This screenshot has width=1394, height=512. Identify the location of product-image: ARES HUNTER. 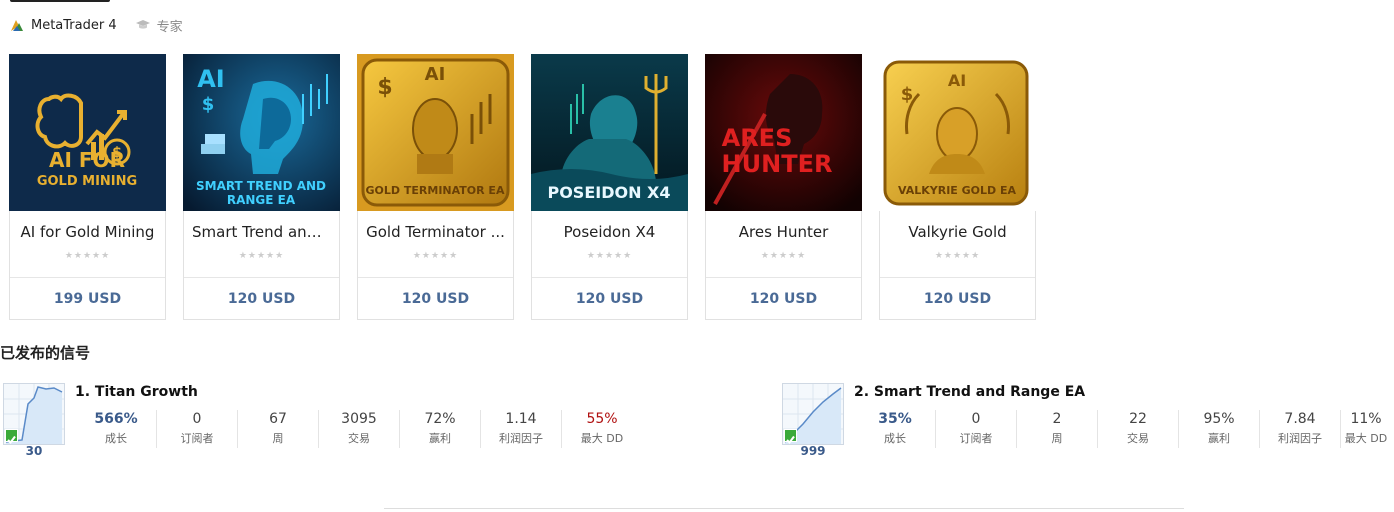
(783, 132).